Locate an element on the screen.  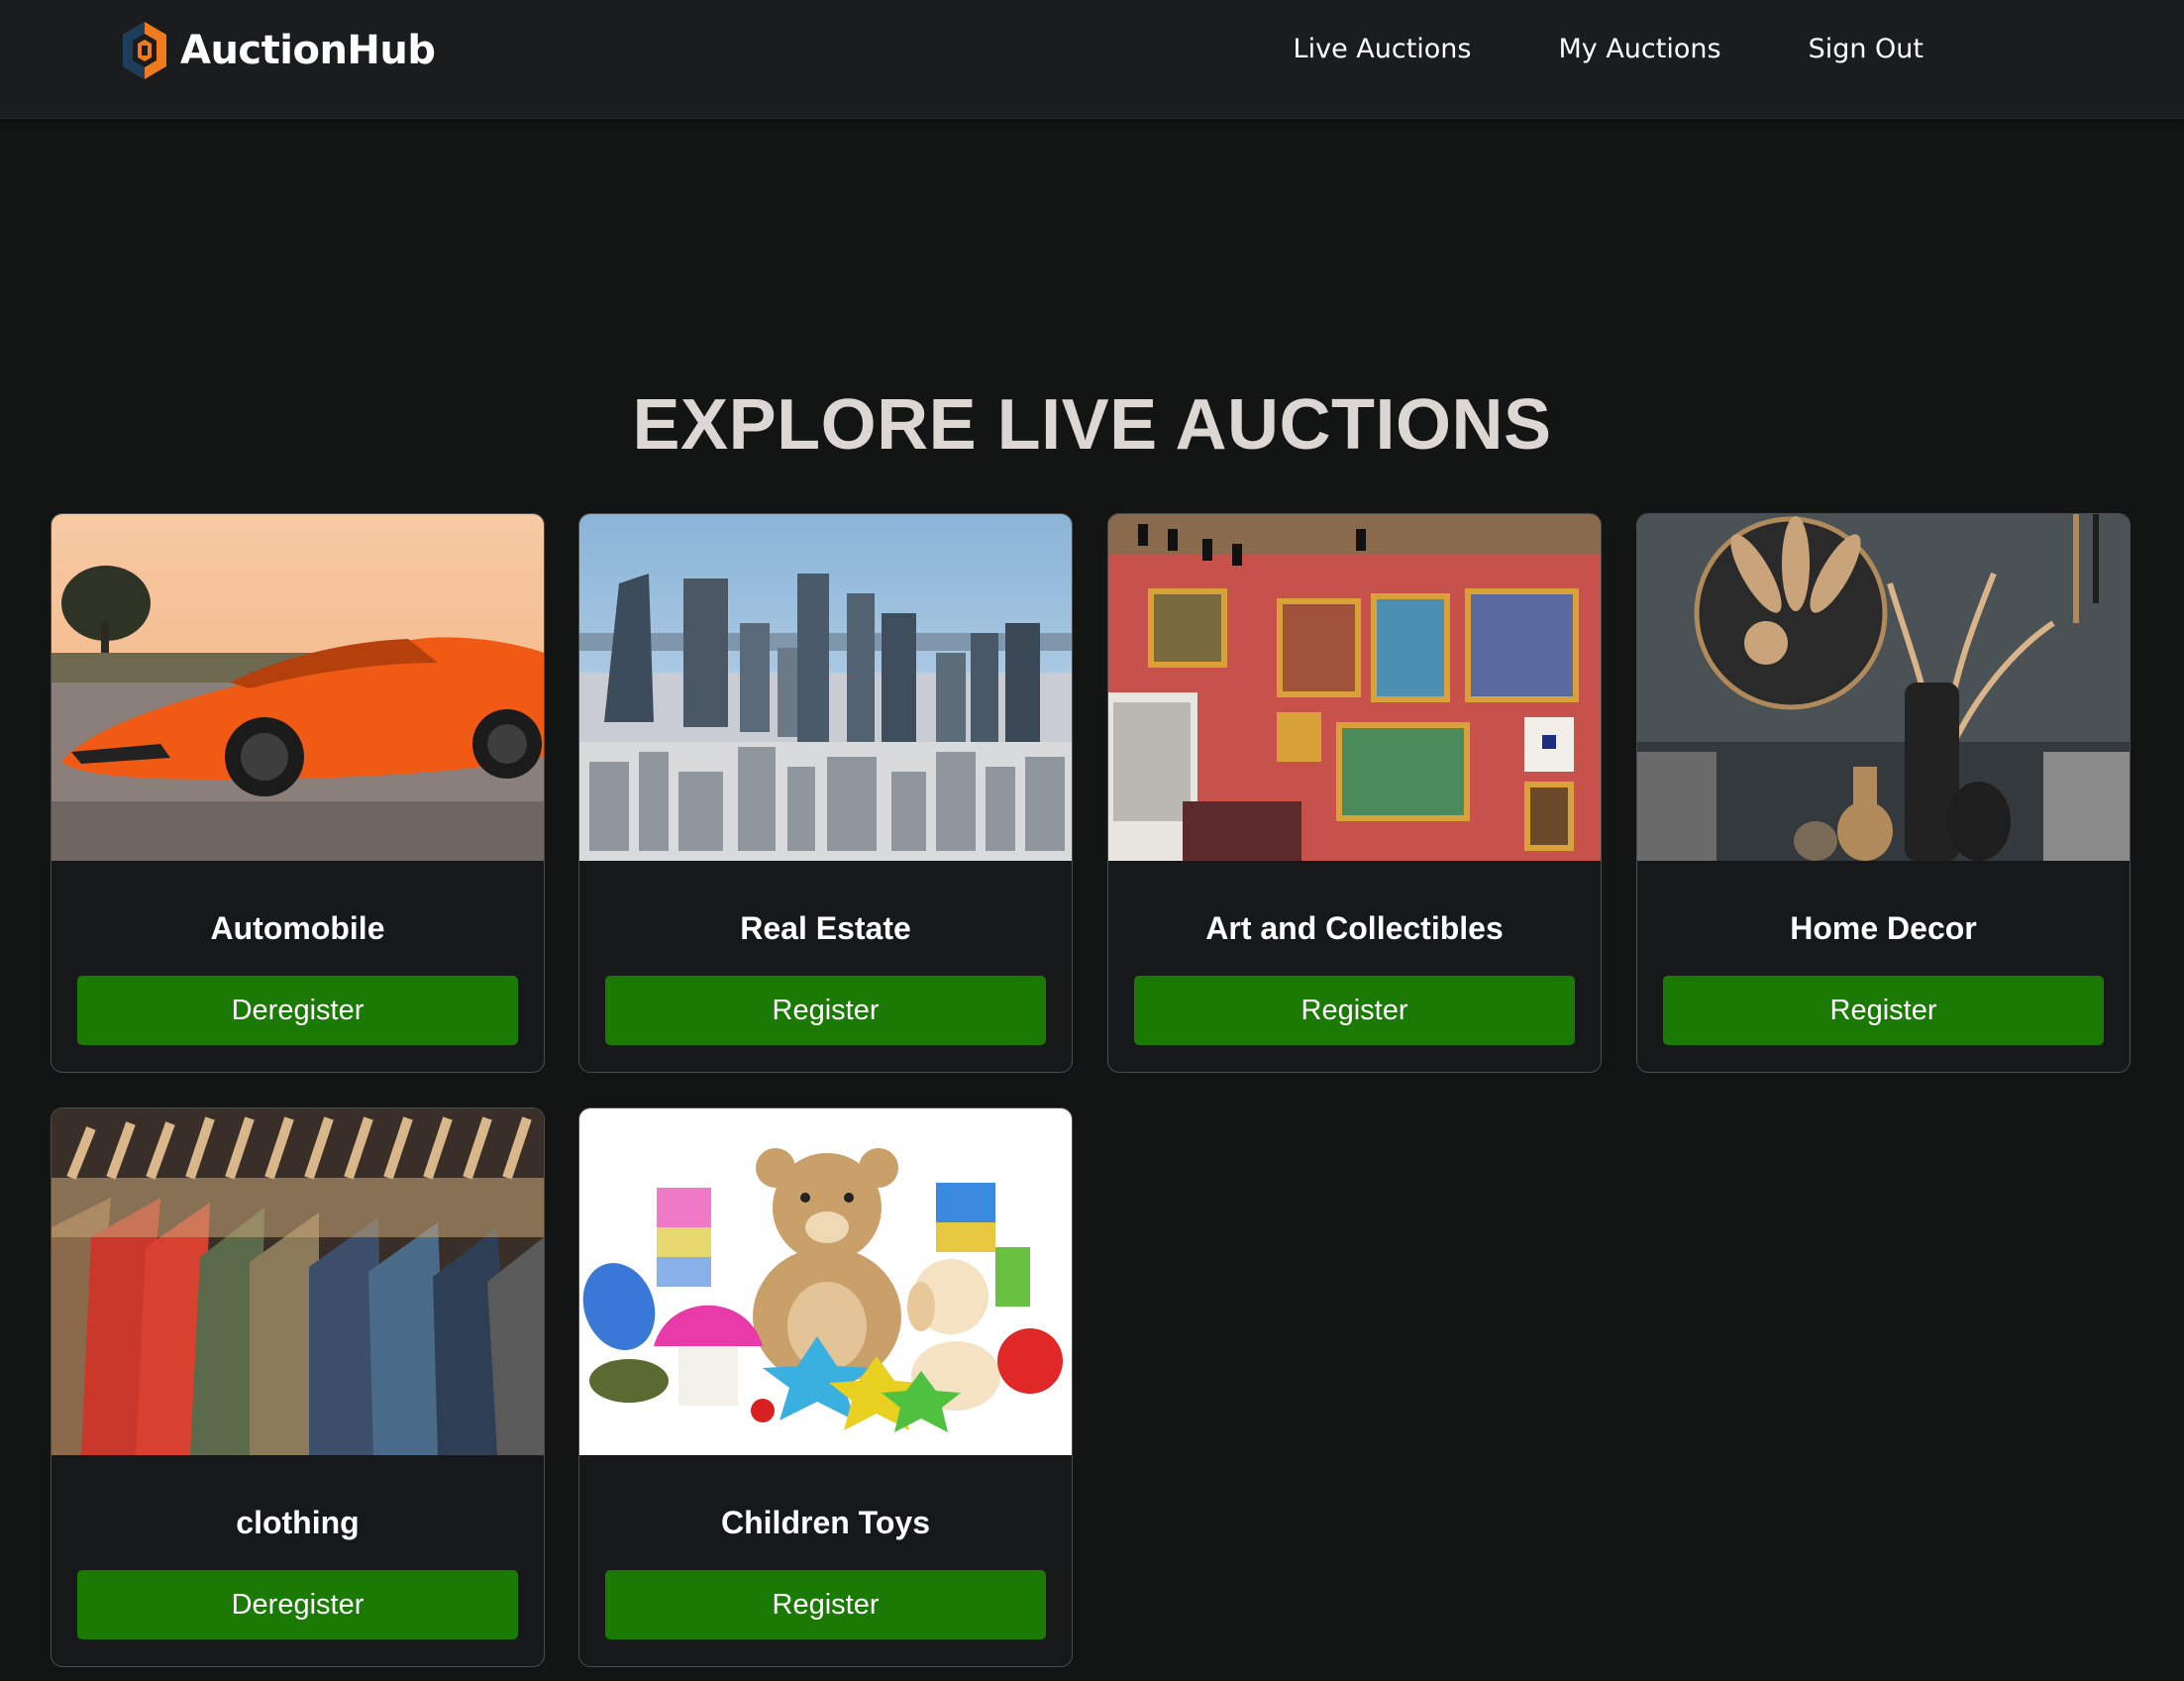
auction-card-real-estate: Real Estate Register is located at coordinates (825, 793).